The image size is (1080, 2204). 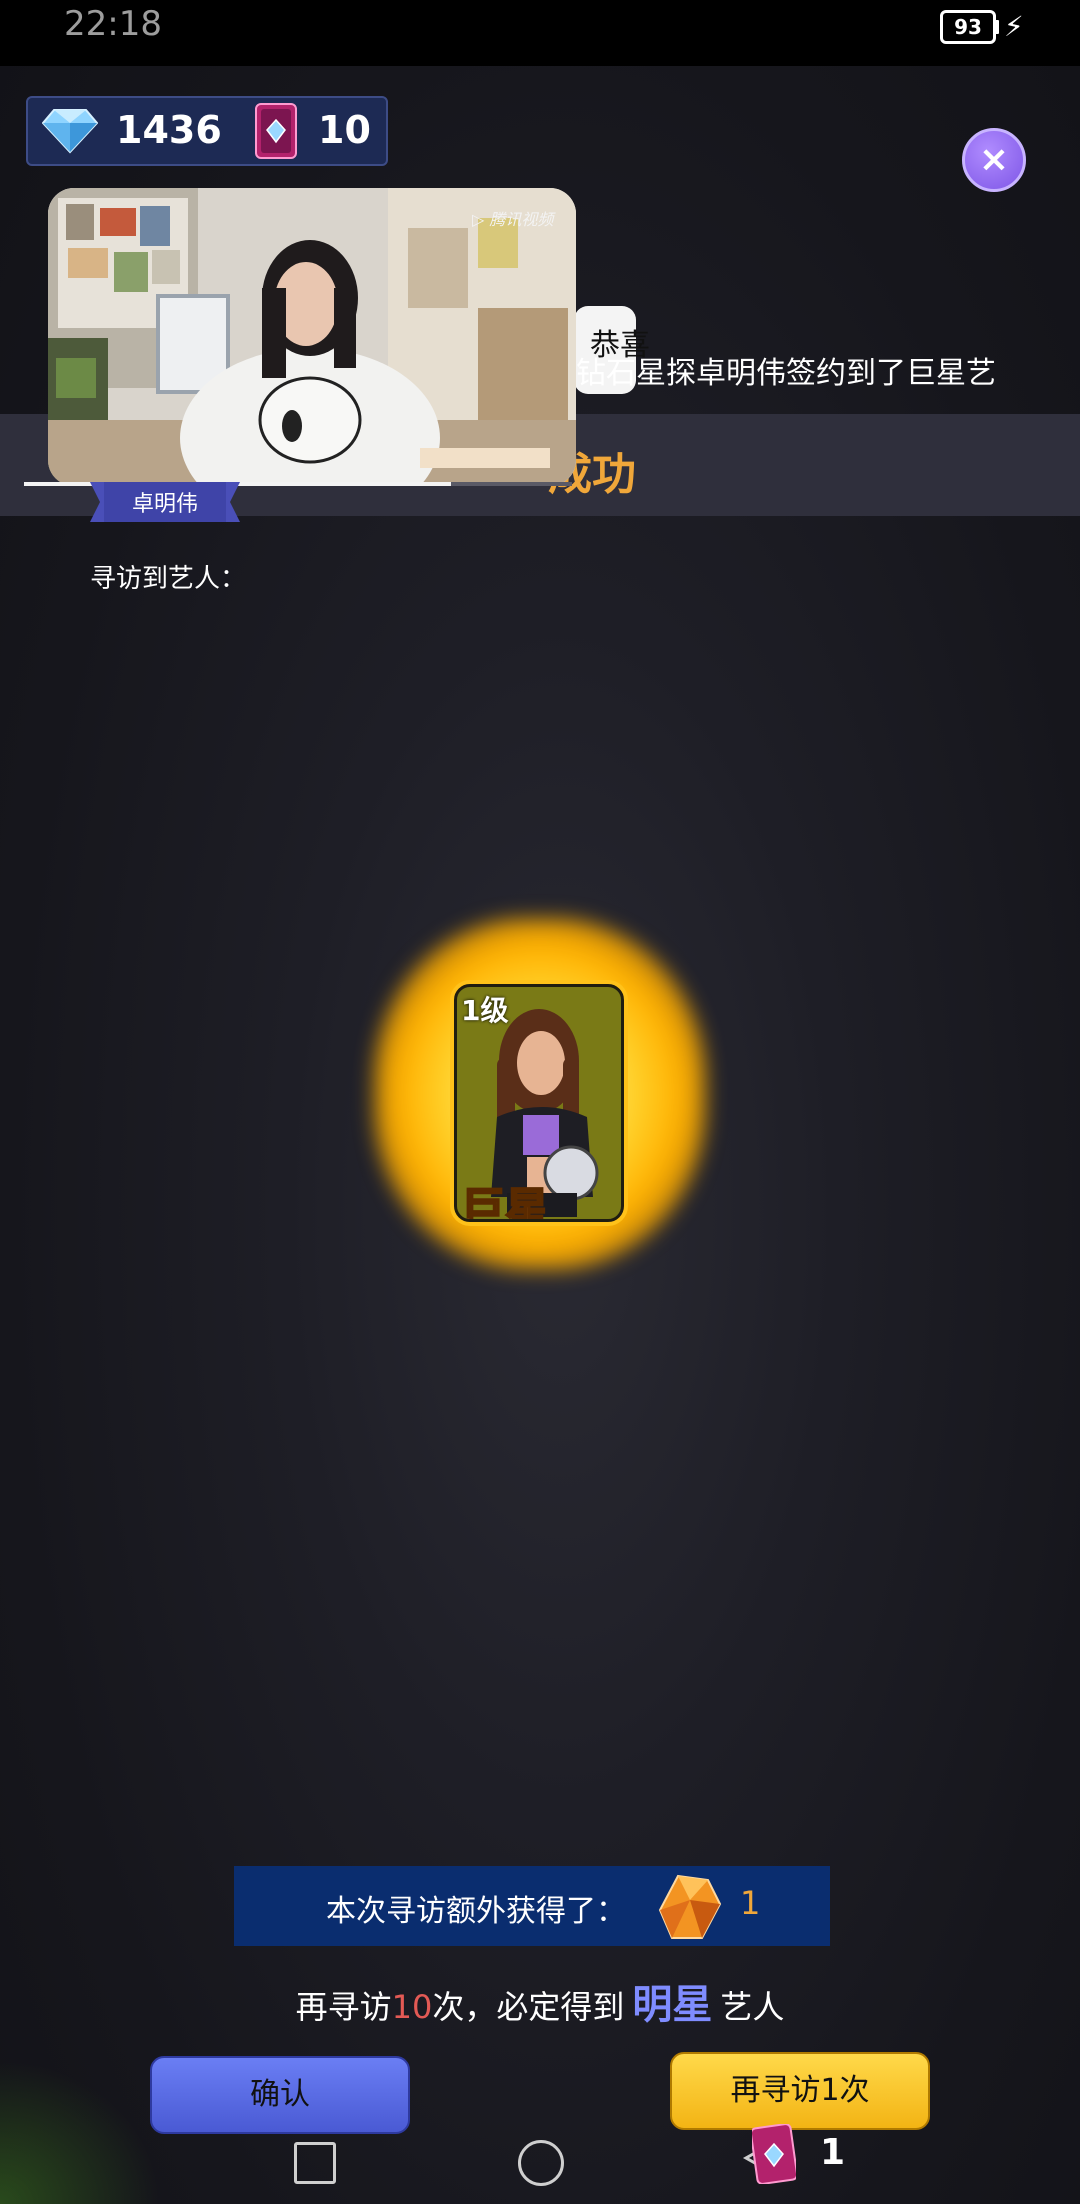 What do you see at coordinates (412, 2007) in the screenshot?
I see `guarantee-count: 10` at bounding box center [412, 2007].